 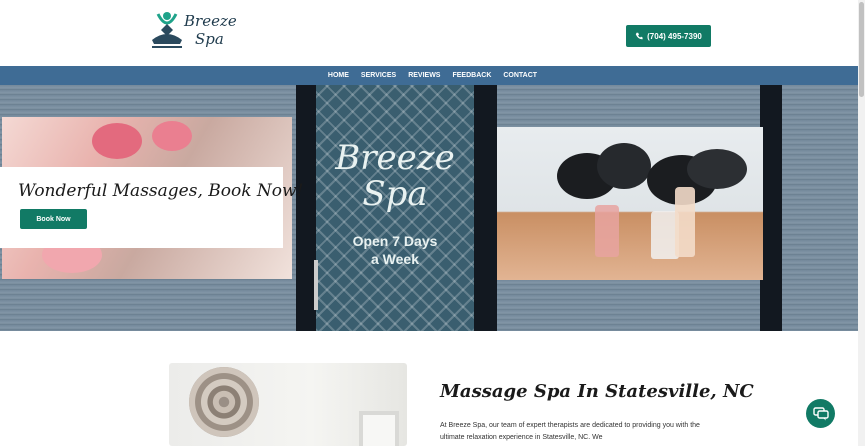 I want to click on wall-mirror, so click(x=379, y=428).